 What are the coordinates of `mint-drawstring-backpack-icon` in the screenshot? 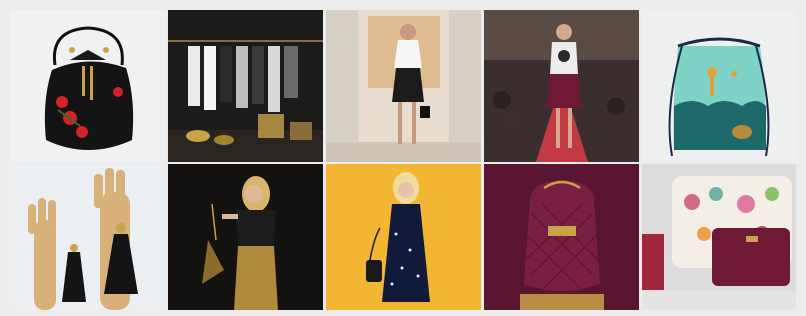 It's located at (719, 86).